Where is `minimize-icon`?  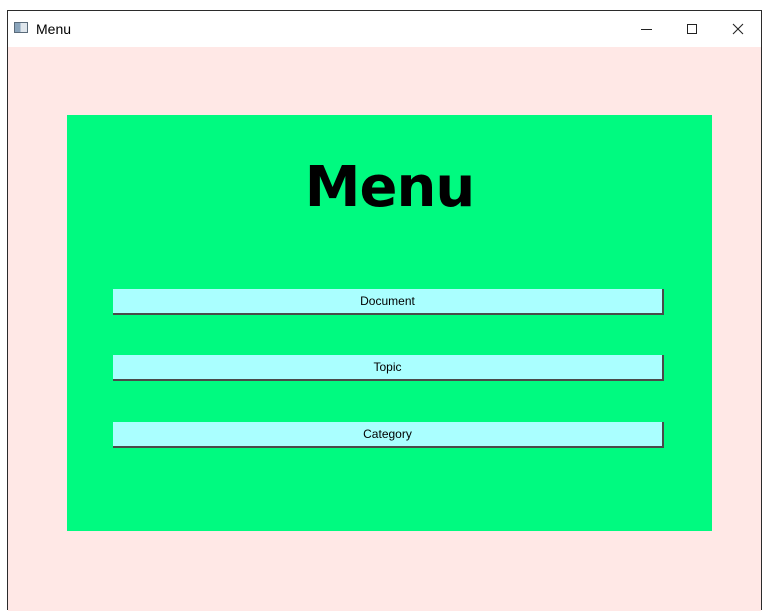 minimize-icon is located at coordinates (646, 29).